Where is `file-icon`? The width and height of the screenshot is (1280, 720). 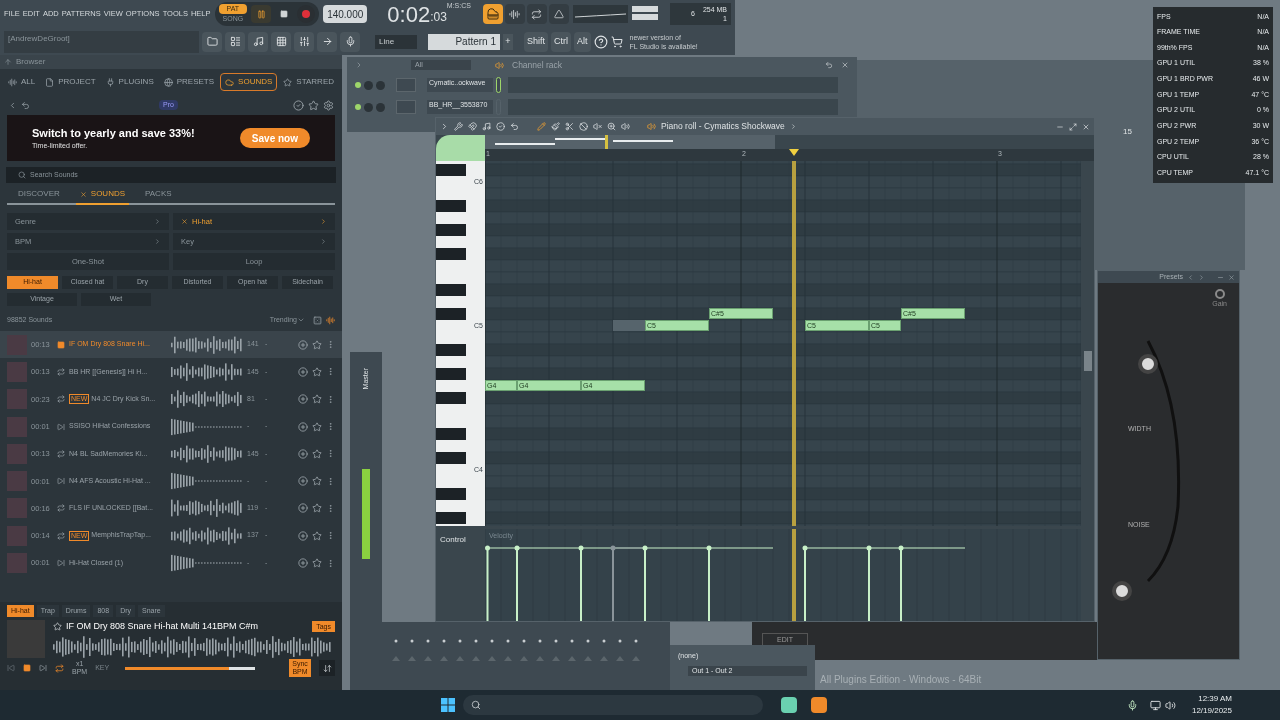 file-icon is located at coordinates (50, 82).